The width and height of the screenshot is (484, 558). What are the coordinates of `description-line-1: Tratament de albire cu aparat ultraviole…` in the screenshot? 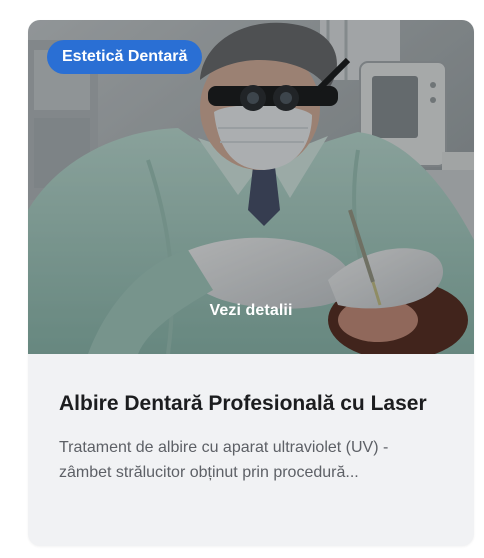 It's located at (224, 447).